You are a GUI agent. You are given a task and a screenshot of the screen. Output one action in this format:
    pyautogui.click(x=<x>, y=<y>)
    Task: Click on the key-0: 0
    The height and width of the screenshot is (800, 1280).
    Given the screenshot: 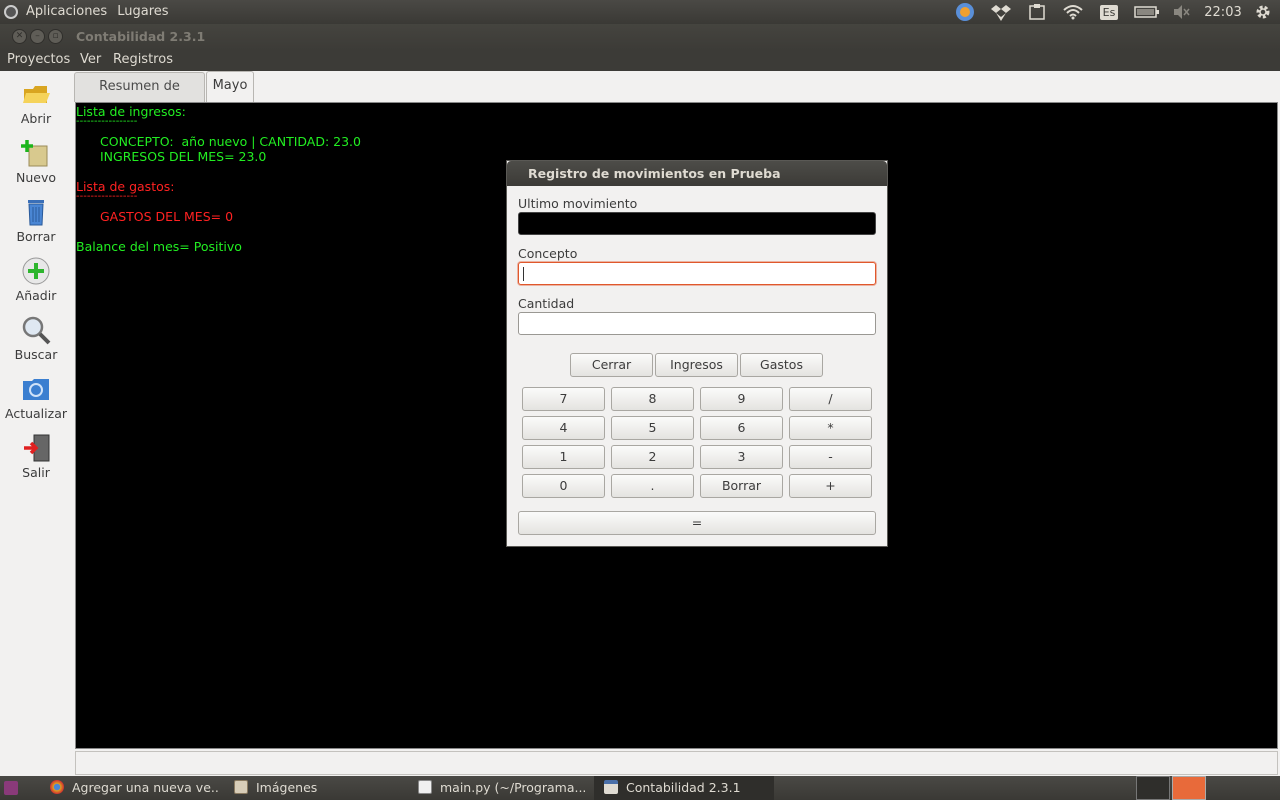 What is the action you would take?
    pyautogui.click(x=563, y=486)
    